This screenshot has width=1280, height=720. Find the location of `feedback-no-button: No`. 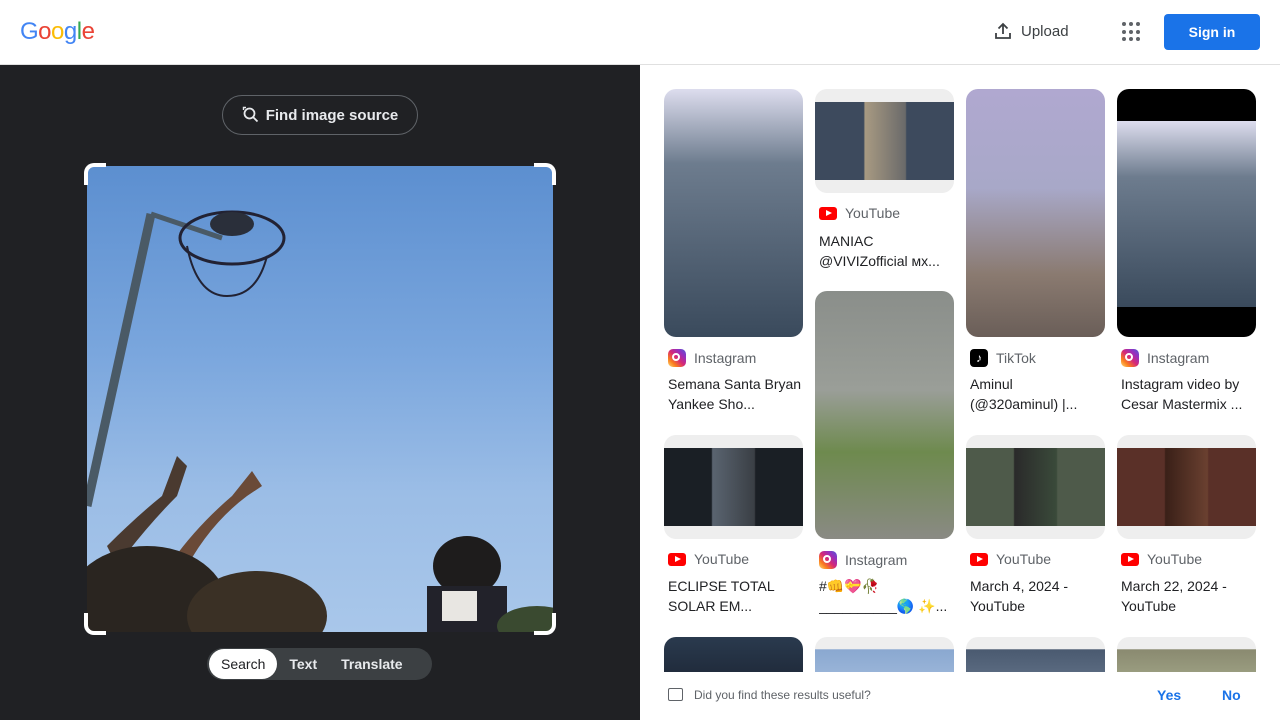

feedback-no-button: No is located at coordinates (1231, 695).